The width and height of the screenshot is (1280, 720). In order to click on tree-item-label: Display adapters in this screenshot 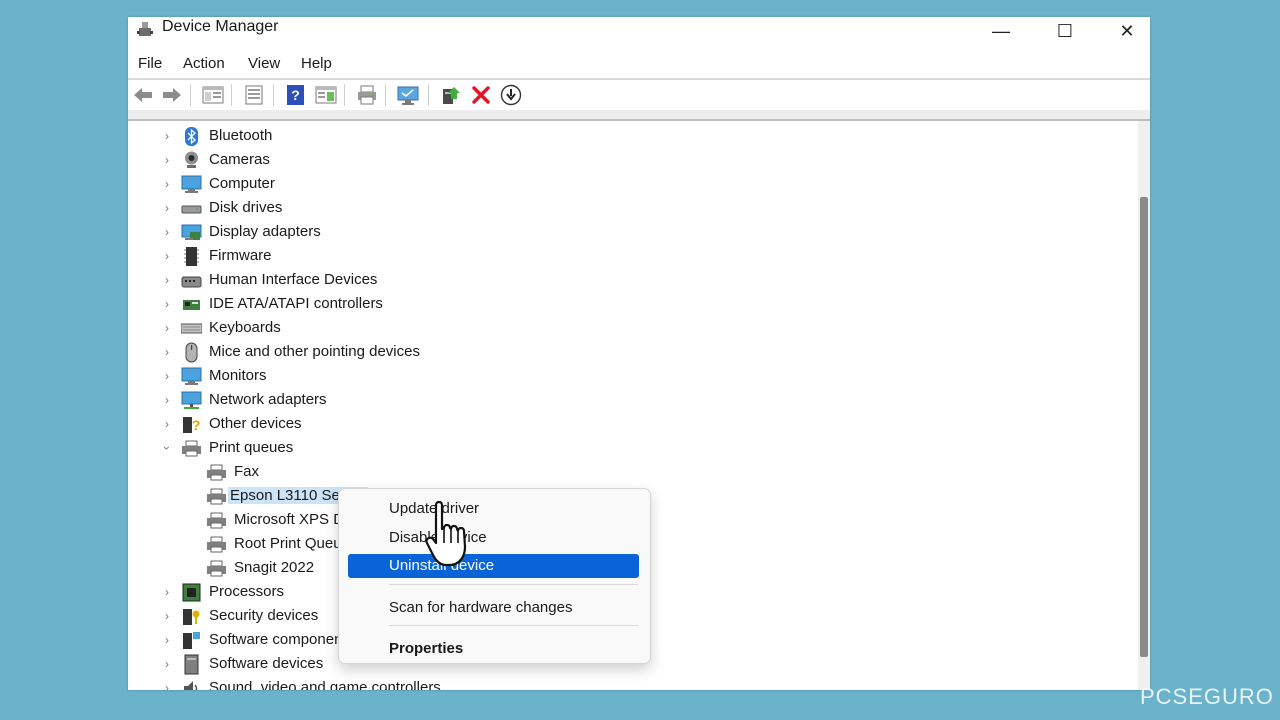, I will do `click(265, 231)`.